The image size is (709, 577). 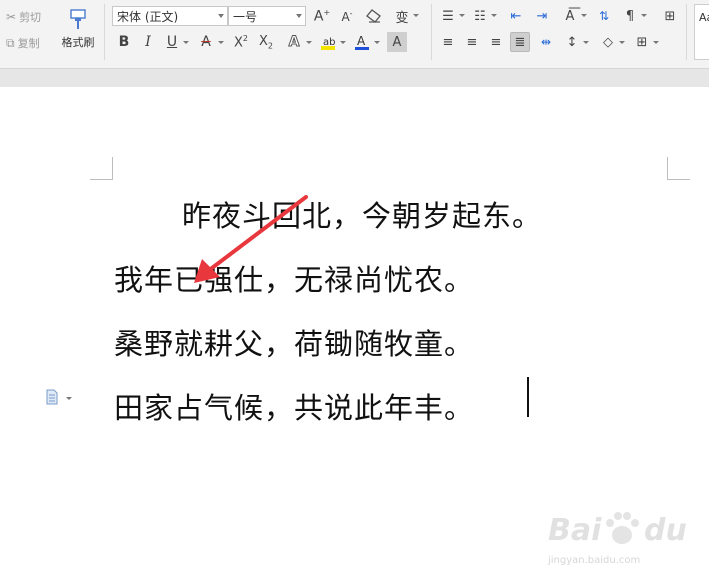 I want to click on text-cursor, so click(x=528, y=397).